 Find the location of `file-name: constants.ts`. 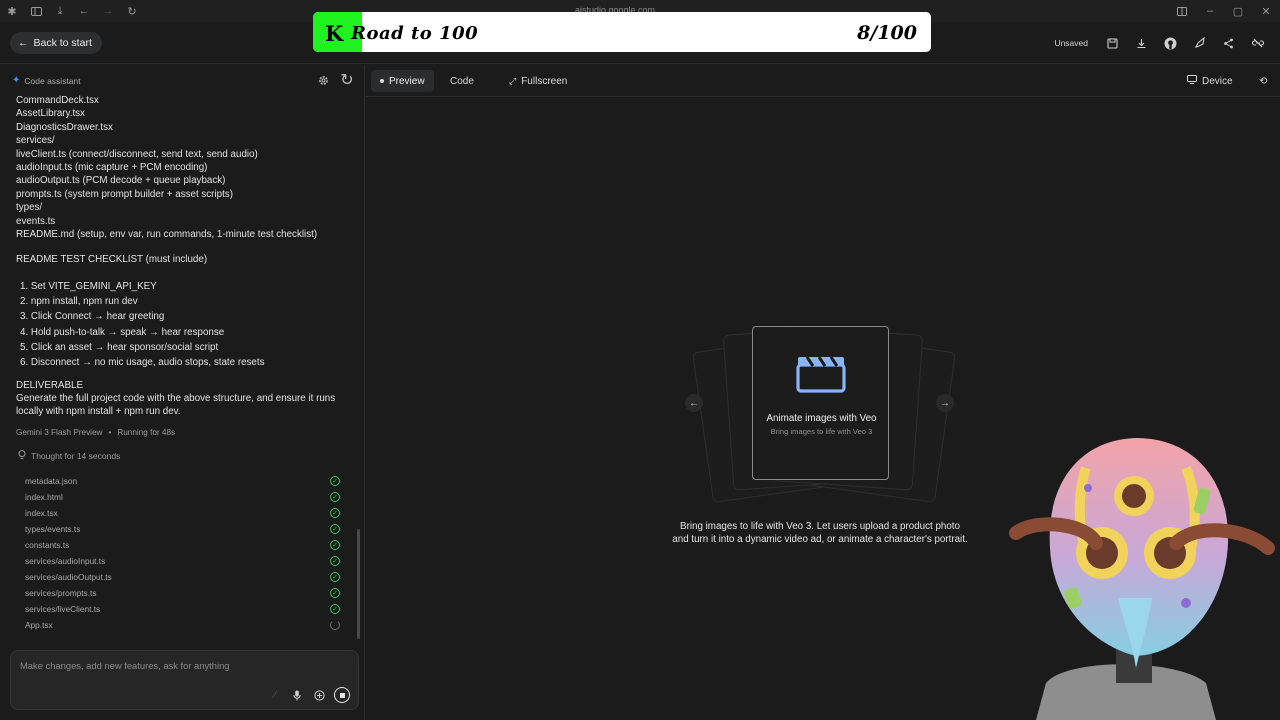

file-name: constants.ts is located at coordinates (47, 545).